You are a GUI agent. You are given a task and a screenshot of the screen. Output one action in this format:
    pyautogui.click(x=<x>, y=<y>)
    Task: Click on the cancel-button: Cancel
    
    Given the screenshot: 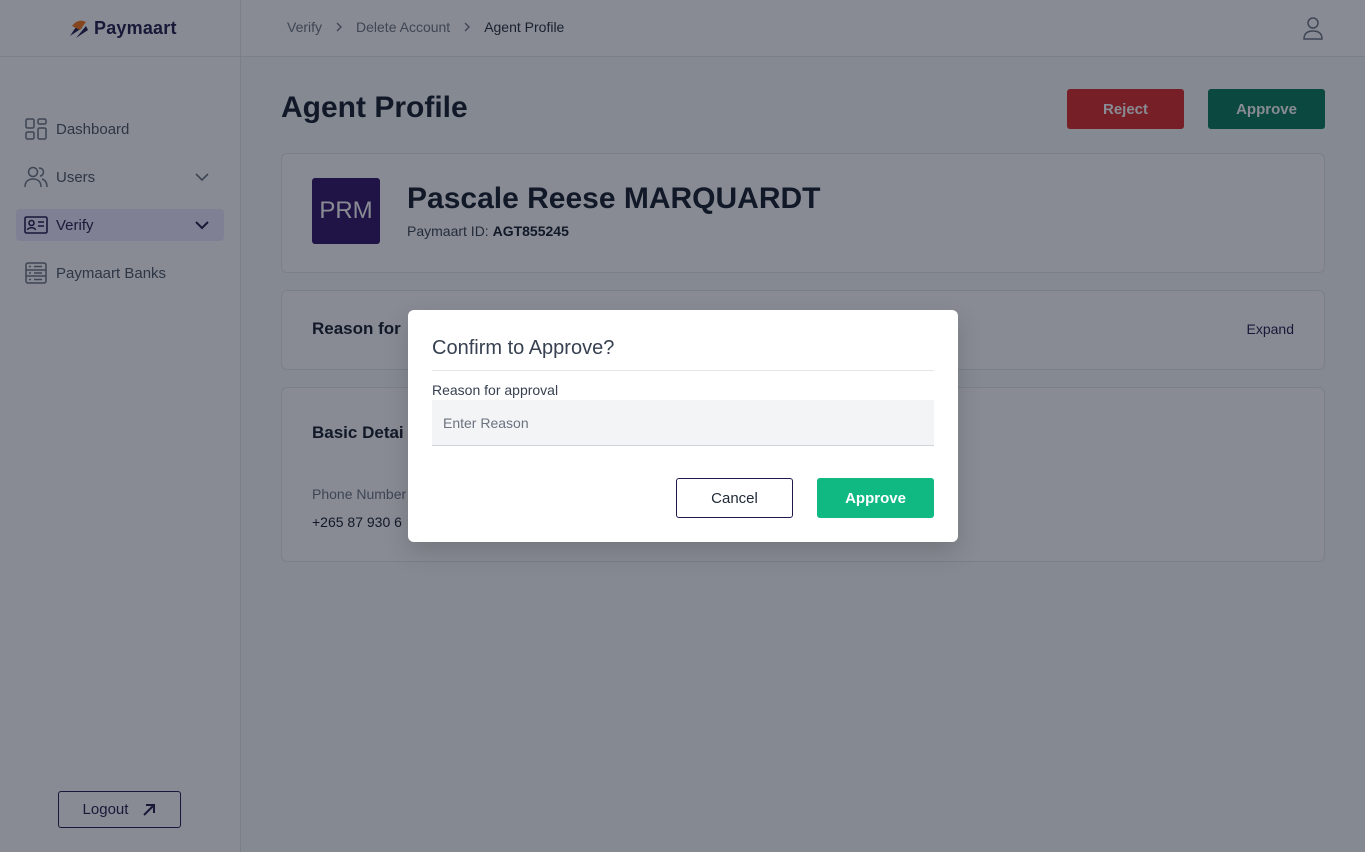 What is the action you would take?
    pyautogui.click(x=734, y=498)
    